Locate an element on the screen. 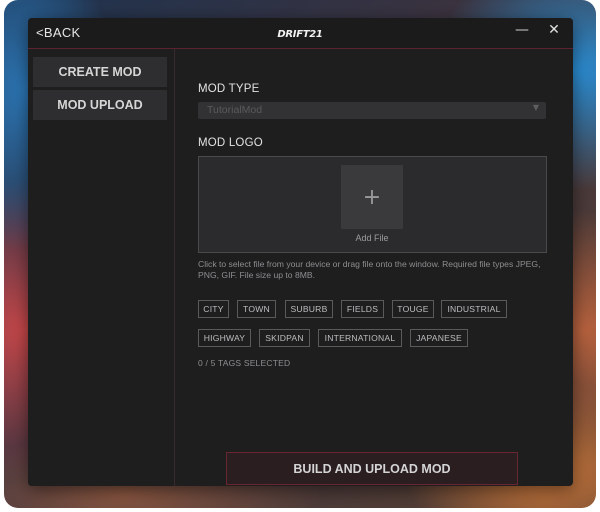  chevron-down-icon: ▼ is located at coordinates (535, 107).